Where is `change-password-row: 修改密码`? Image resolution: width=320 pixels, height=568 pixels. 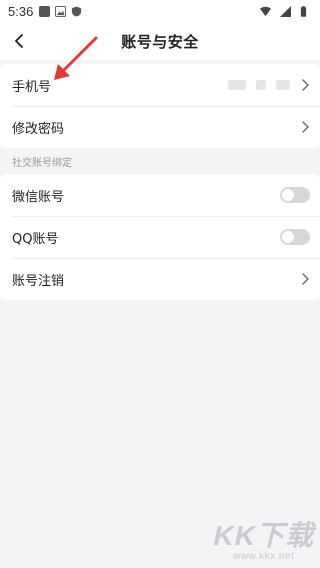 change-password-row: 修改密码 is located at coordinates (160, 127).